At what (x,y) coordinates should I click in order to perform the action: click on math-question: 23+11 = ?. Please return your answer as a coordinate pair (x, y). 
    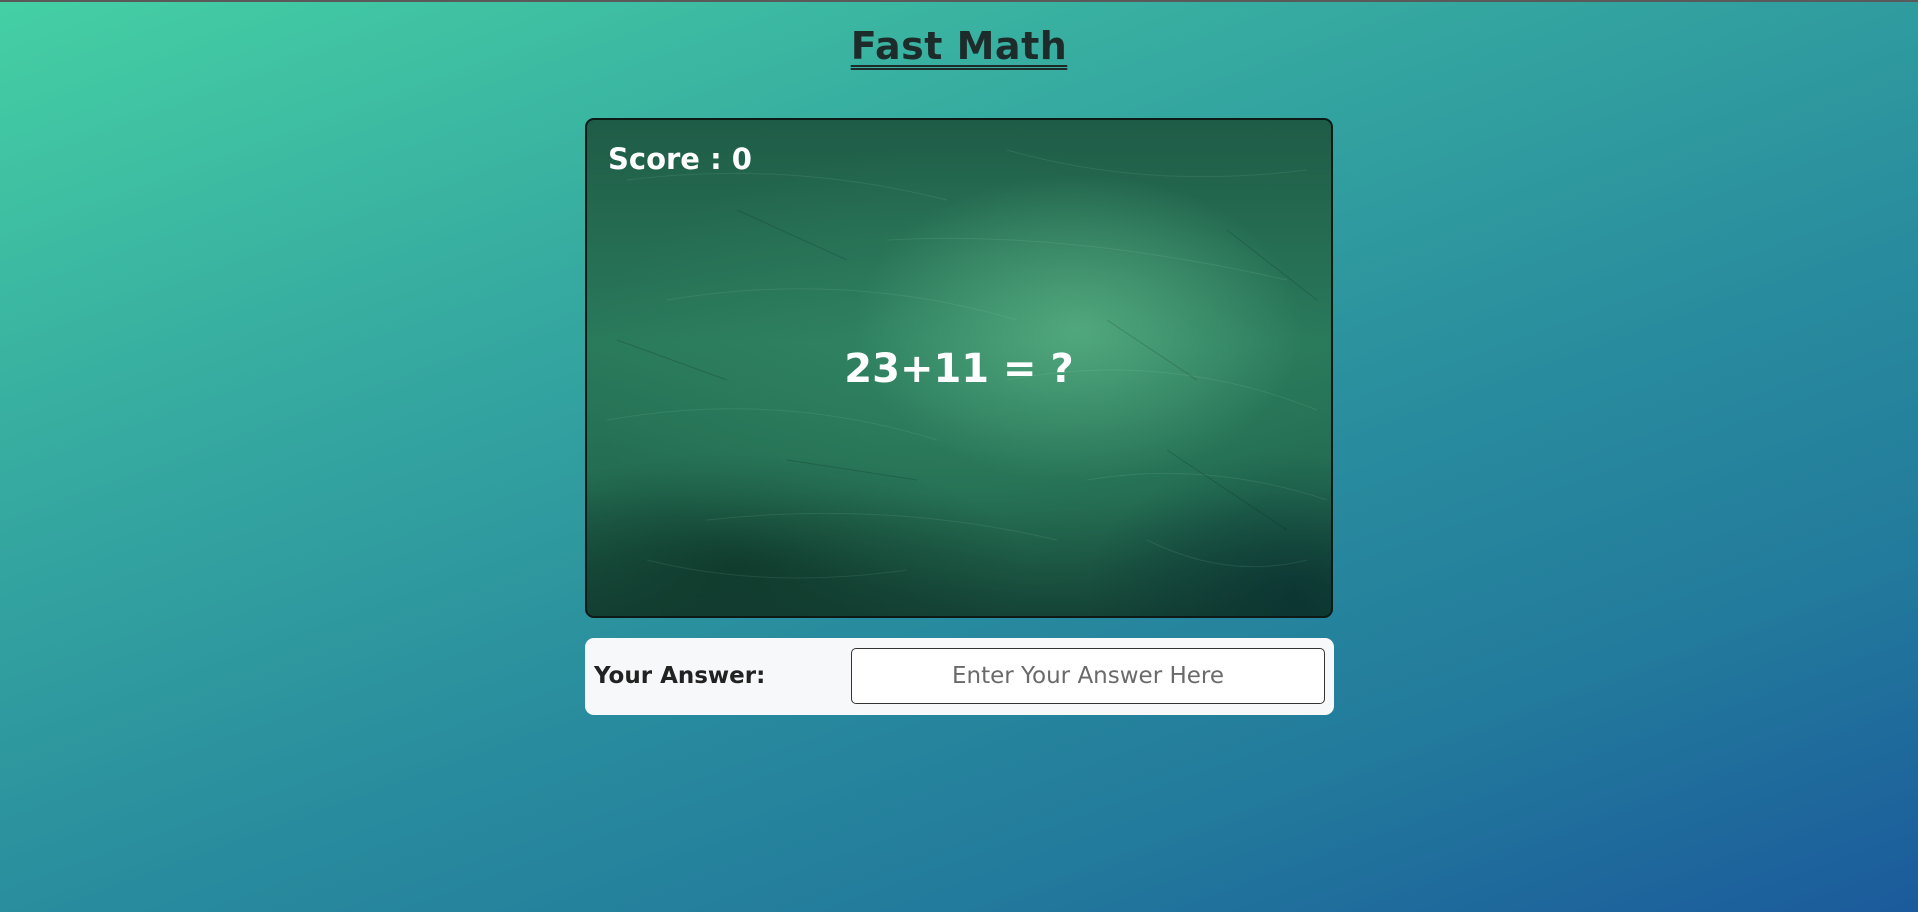
    Looking at the image, I should click on (959, 369).